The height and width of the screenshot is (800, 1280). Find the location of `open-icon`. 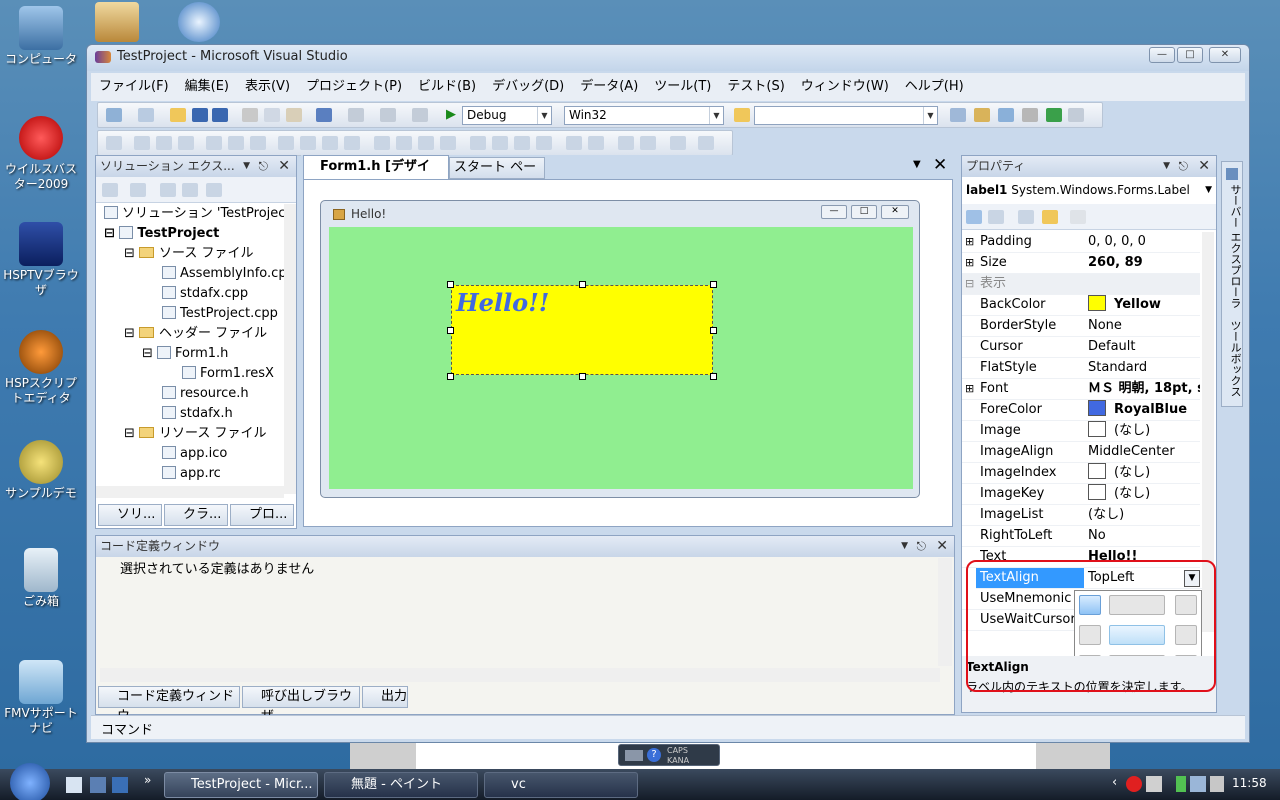

open-icon is located at coordinates (178, 115).